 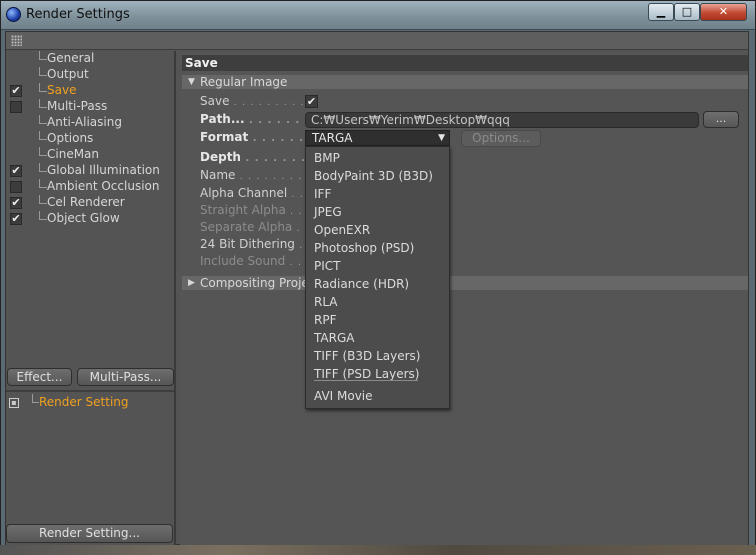 What do you see at coordinates (364, 248) in the screenshot?
I see `format-option-photoshop-psd-: Photoshop (PSD)` at bounding box center [364, 248].